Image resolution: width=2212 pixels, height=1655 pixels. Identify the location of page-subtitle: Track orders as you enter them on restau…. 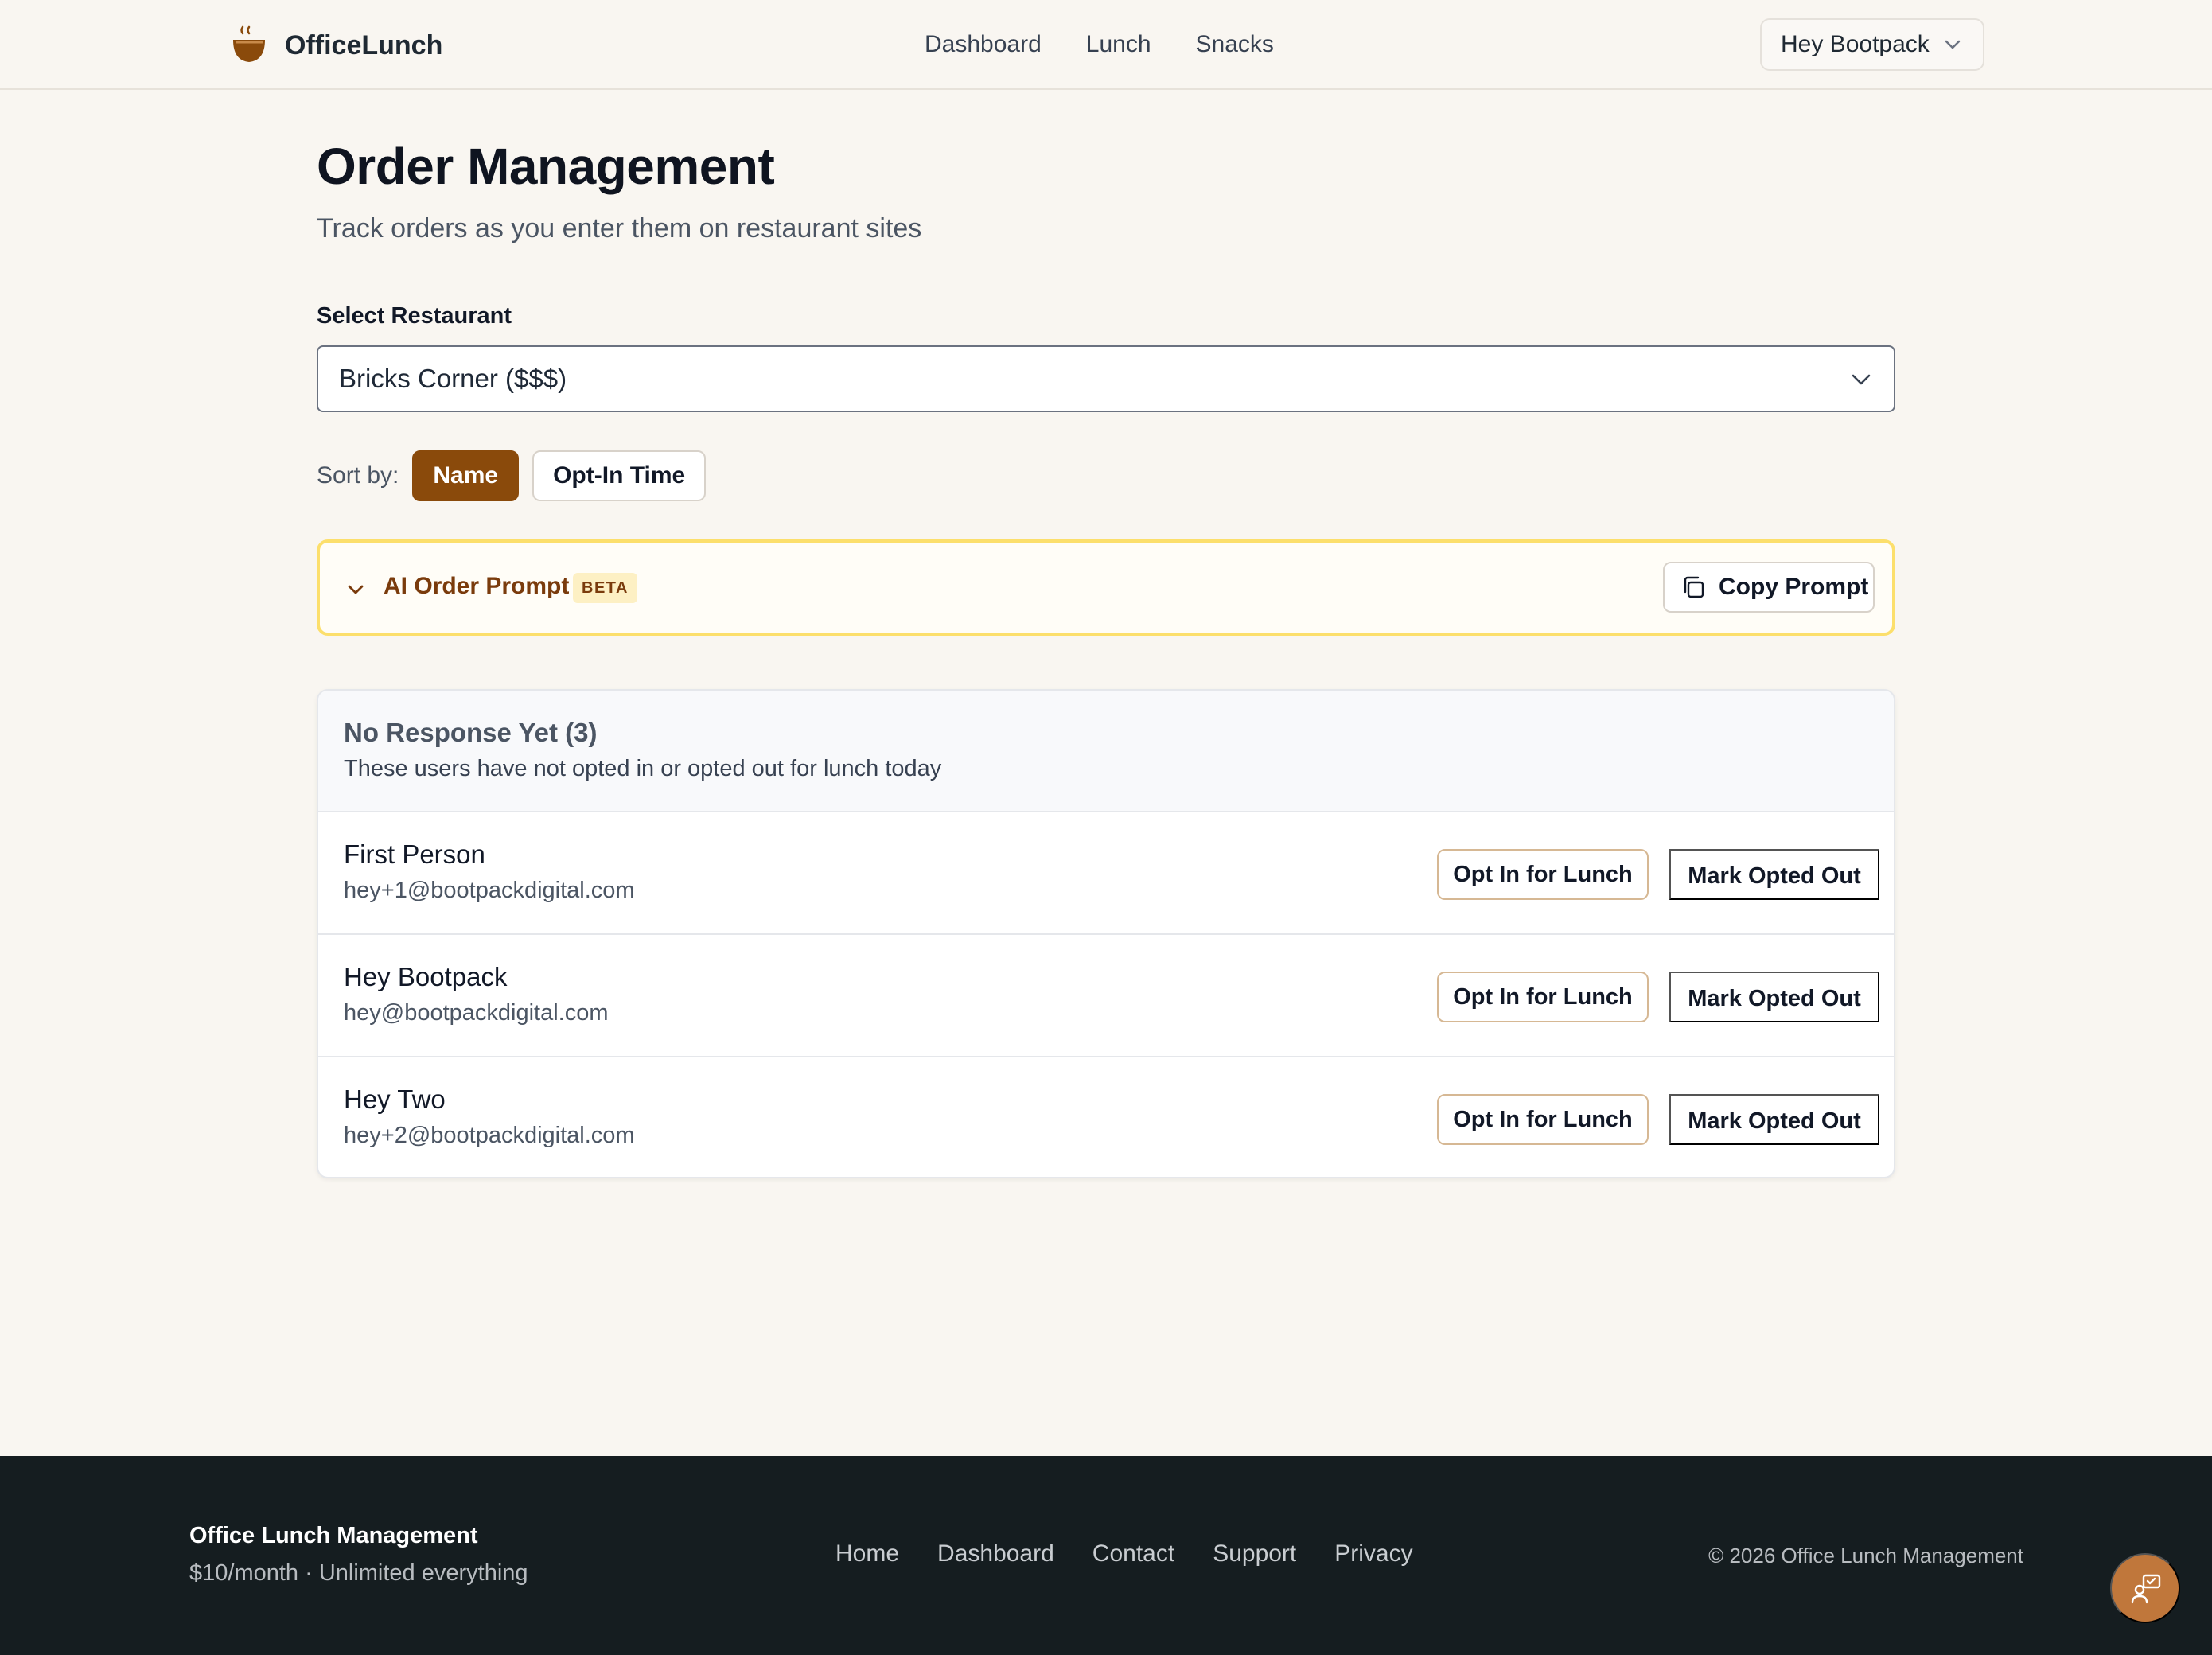
(620, 228).